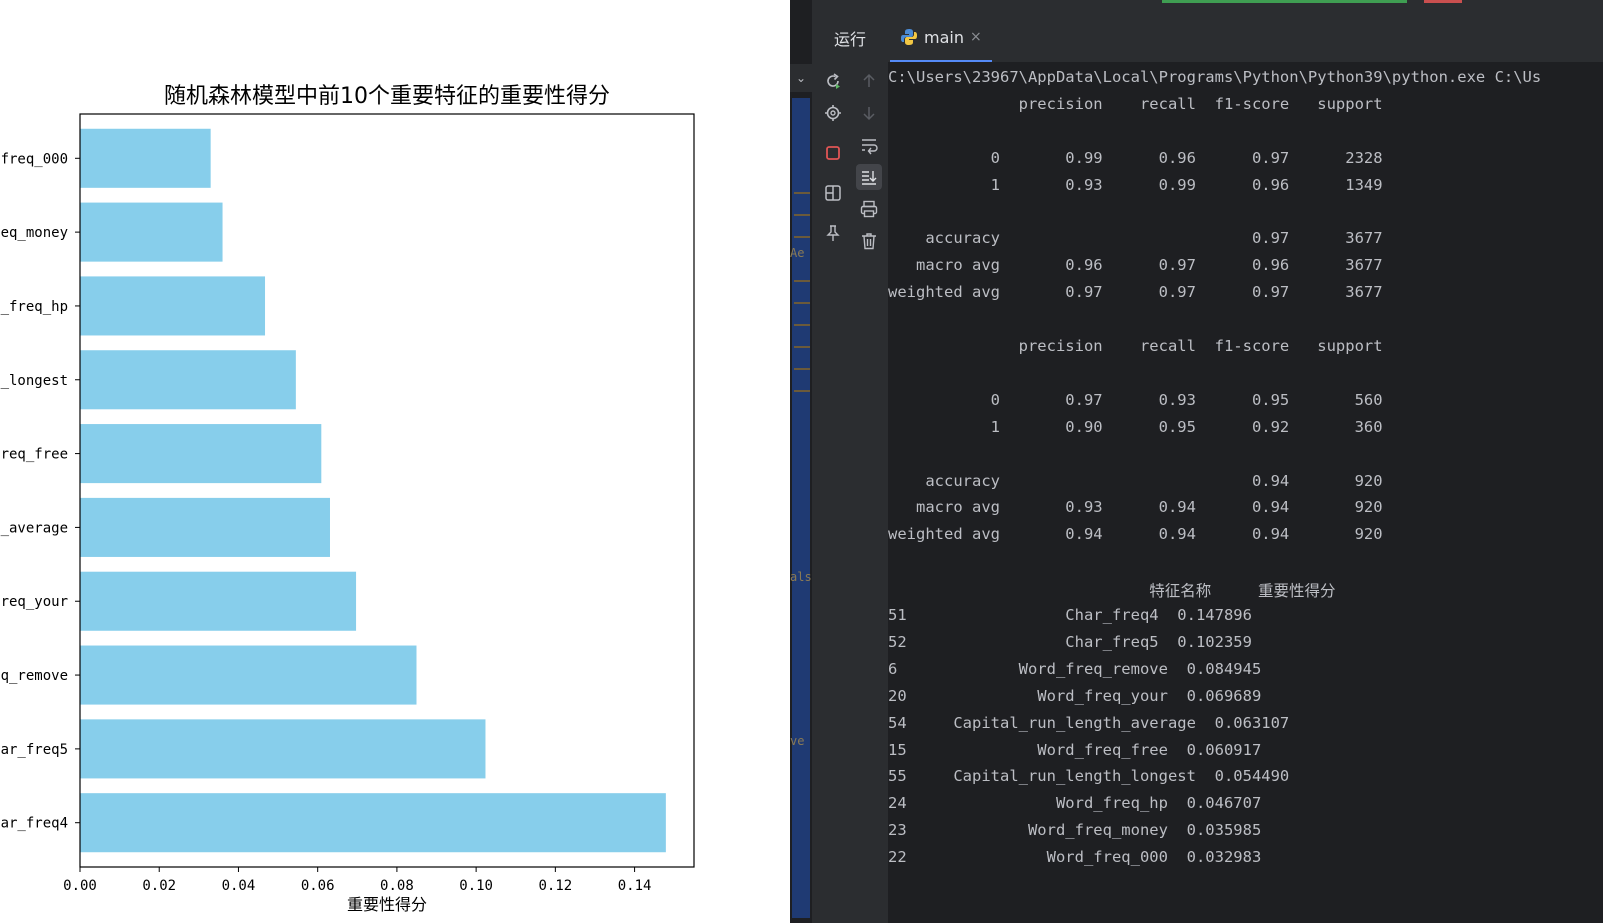  Describe the element at coordinates (869, 145) in the screenshot. I see `soft-wrap-icon` at that location.